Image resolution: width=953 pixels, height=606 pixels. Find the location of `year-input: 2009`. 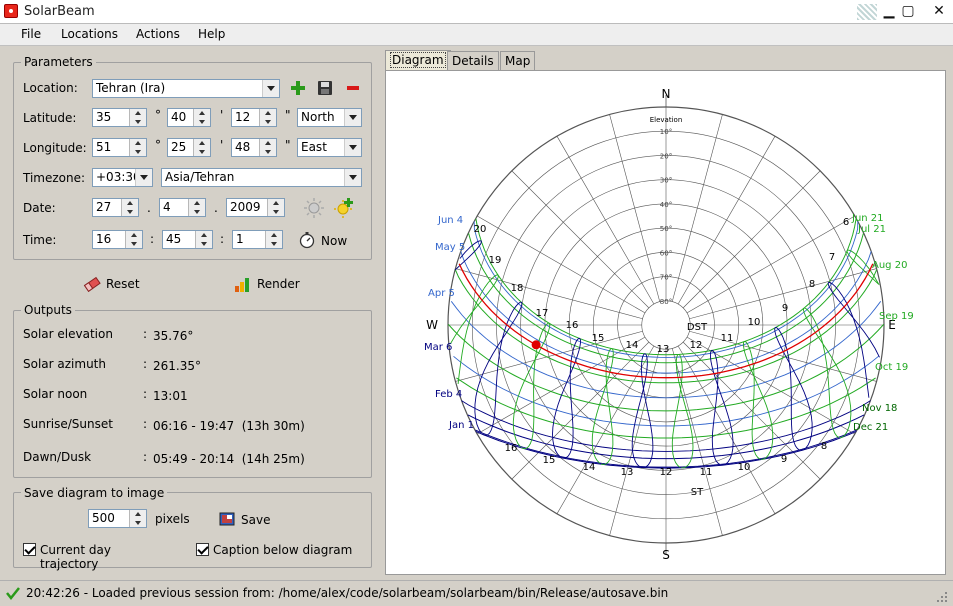

year-input: 2009 is located at coordinates (255, 207).